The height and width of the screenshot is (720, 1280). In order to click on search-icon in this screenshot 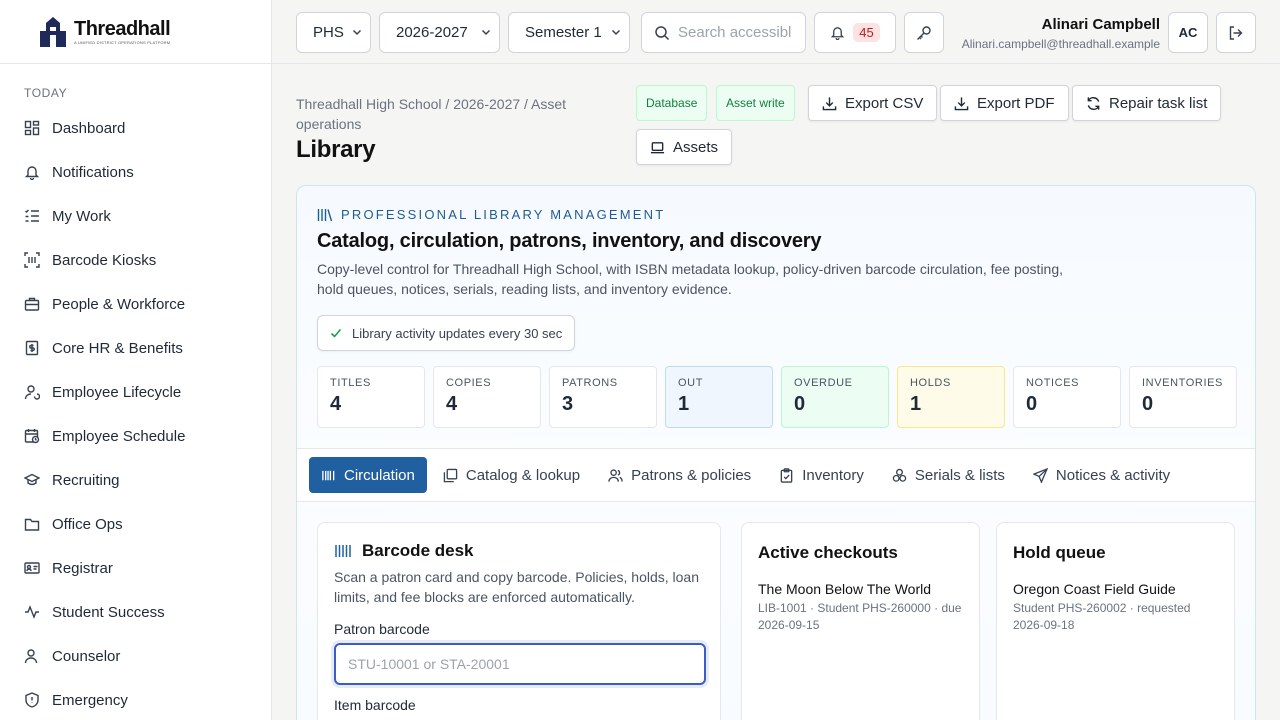, I will do `click(662, 32)`.